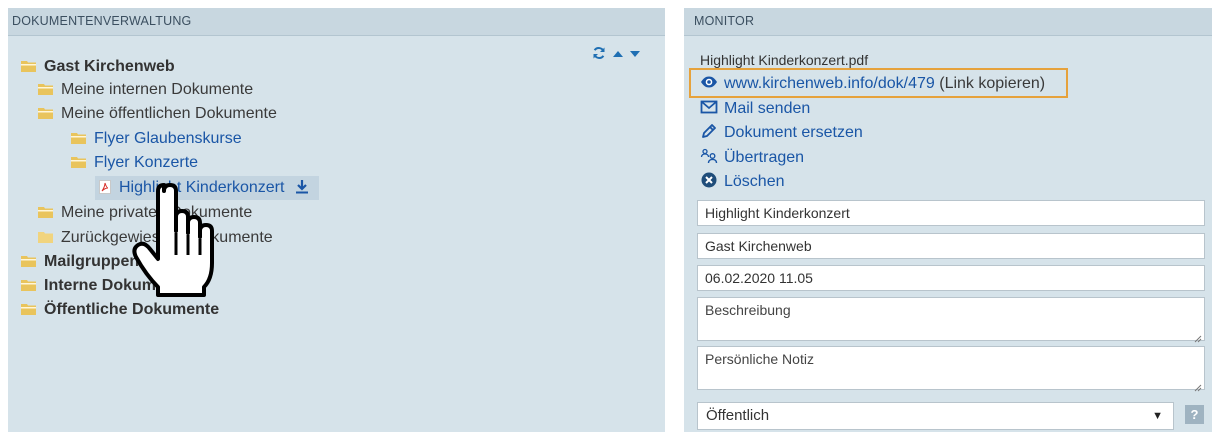  Describe the element at coordinates (168, 138) in the screenshot. I see `tree-item-label: Flyer Glaubenskurse` at that location.